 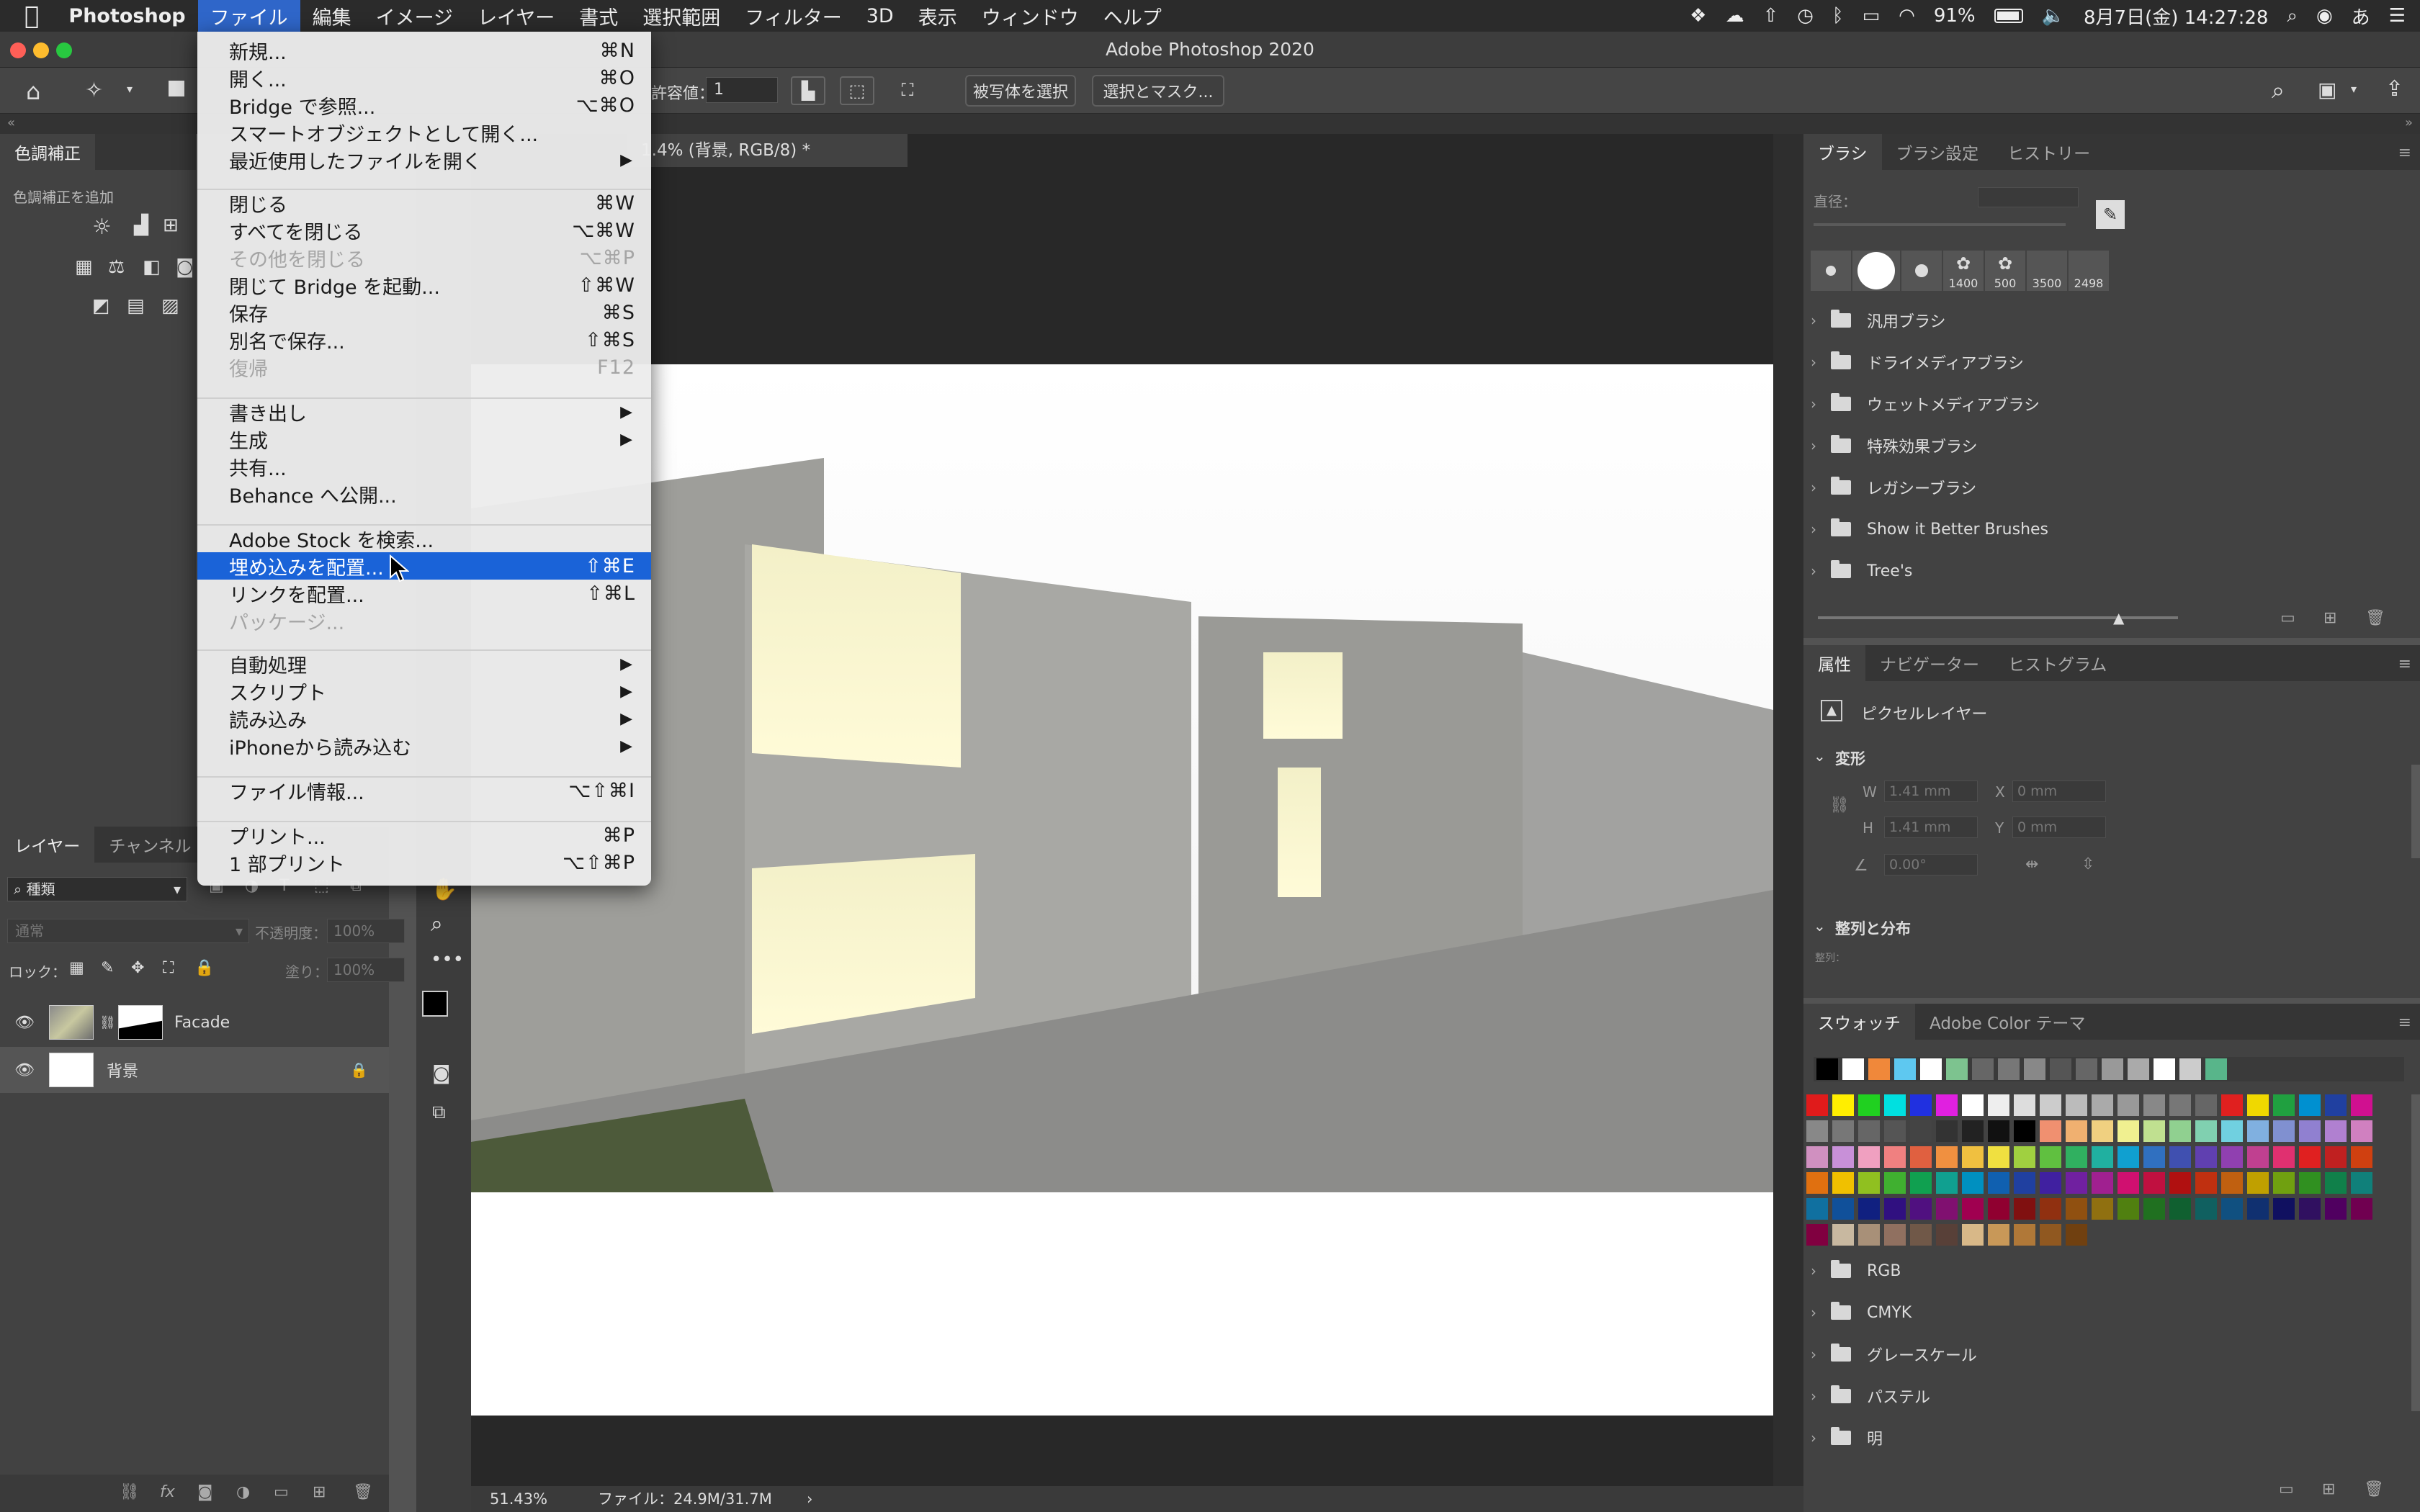 I want to click on flip-horizontal-icon: ⇹, so click(x=2031, y=864).